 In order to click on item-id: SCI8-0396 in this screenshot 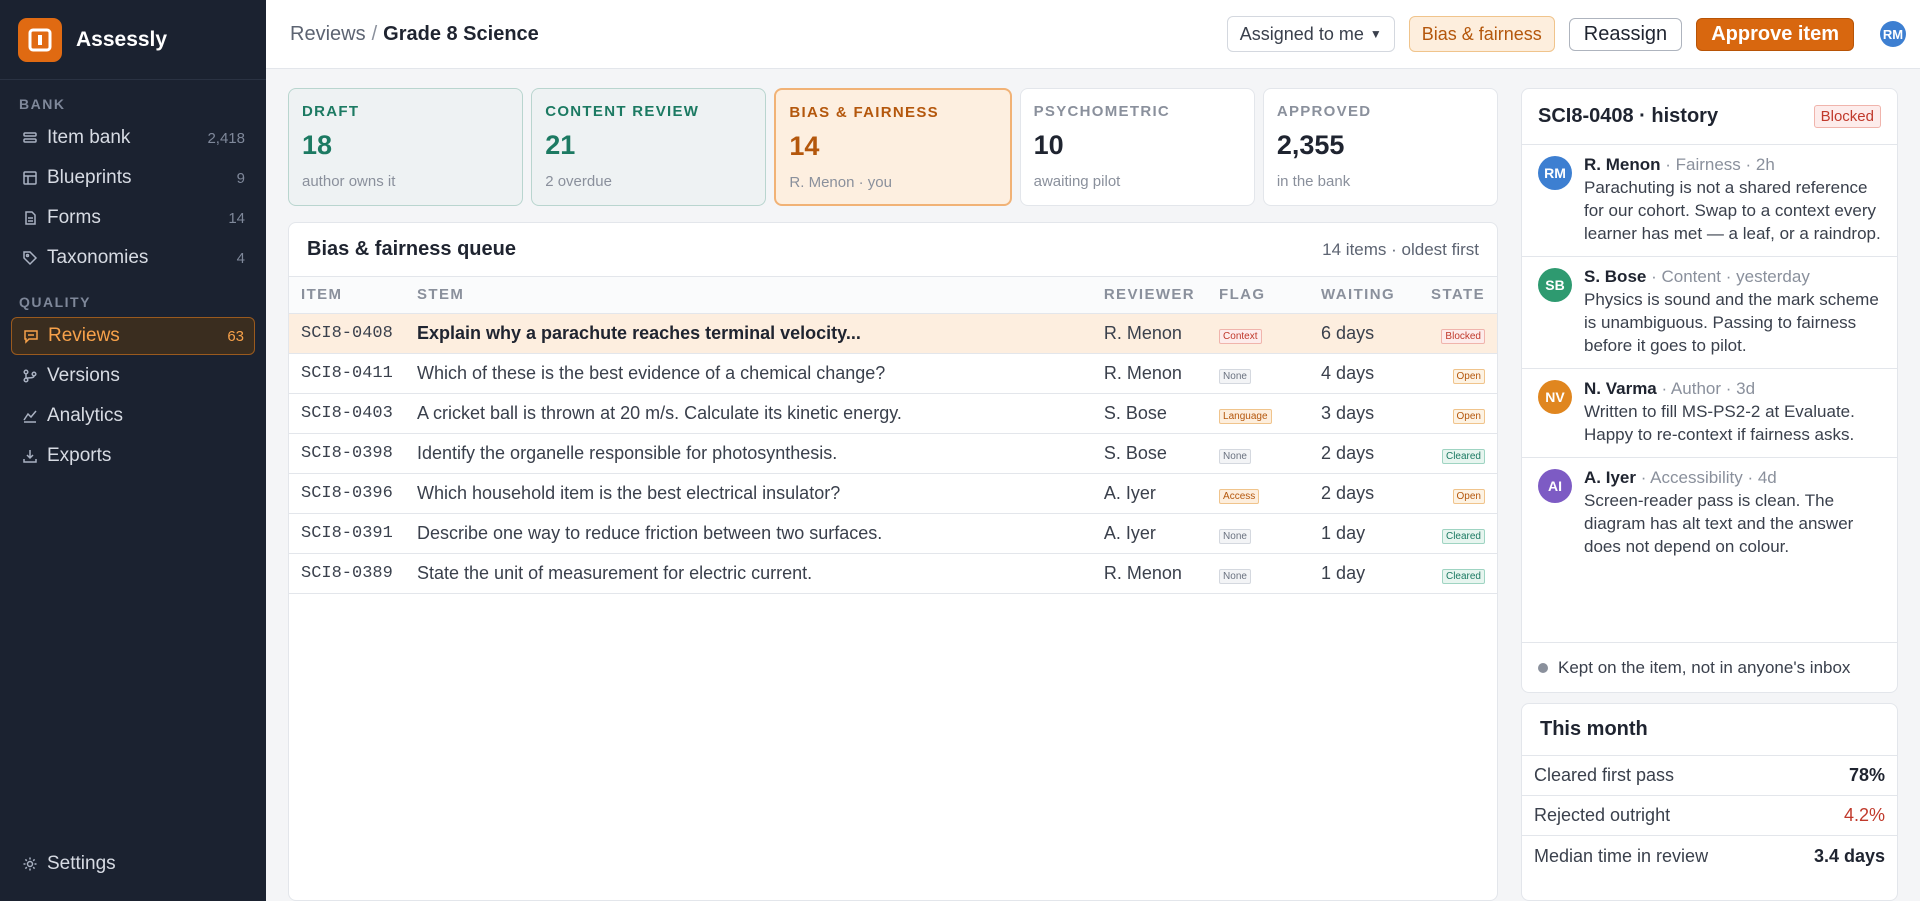, I will do `click(347, 493)`.